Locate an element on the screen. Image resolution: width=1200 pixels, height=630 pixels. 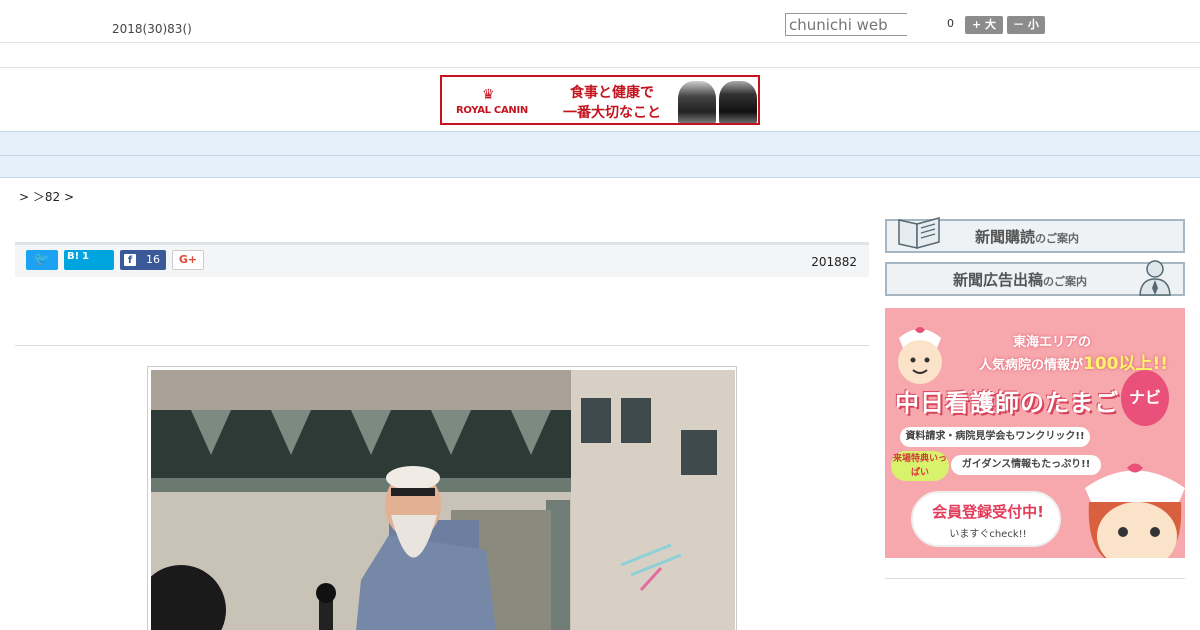
article-date: 201882 is located at coordinates (834, 262).